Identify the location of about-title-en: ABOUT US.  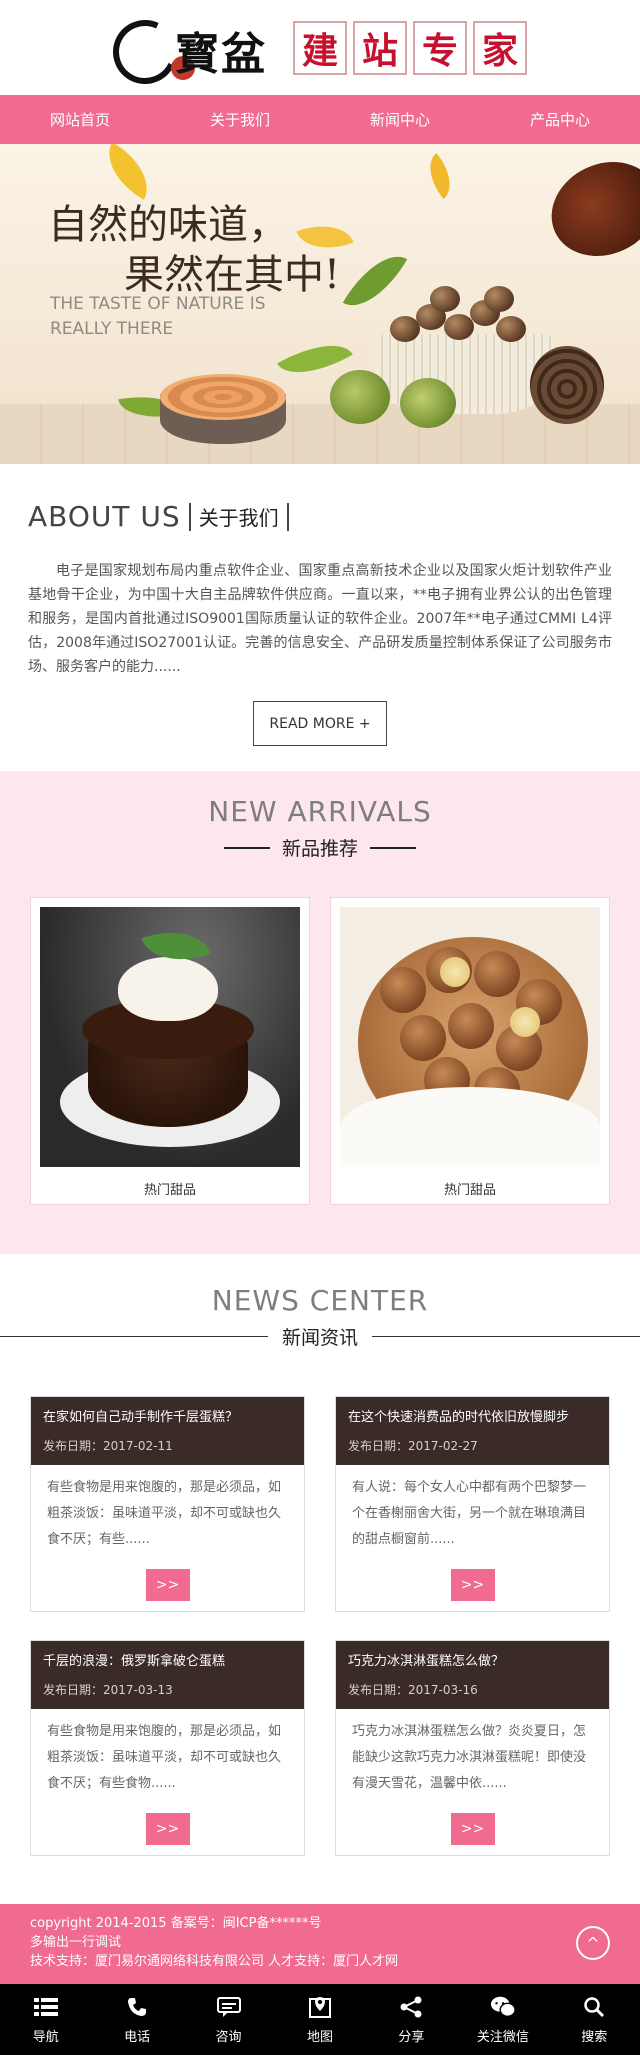
(104, 516).